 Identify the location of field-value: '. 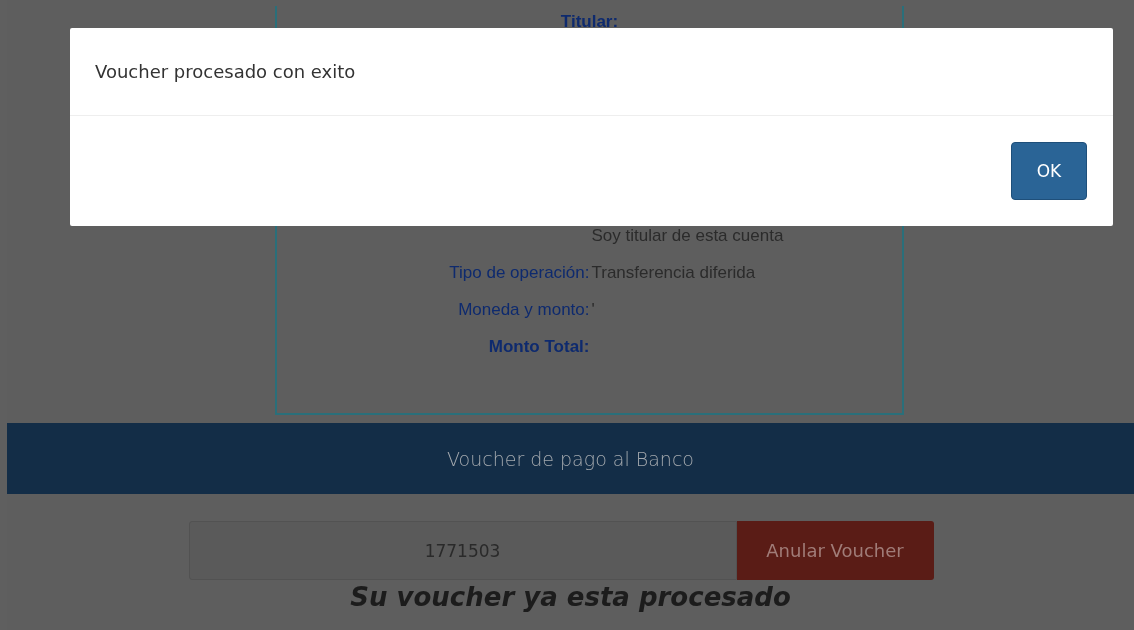
(593, 310).